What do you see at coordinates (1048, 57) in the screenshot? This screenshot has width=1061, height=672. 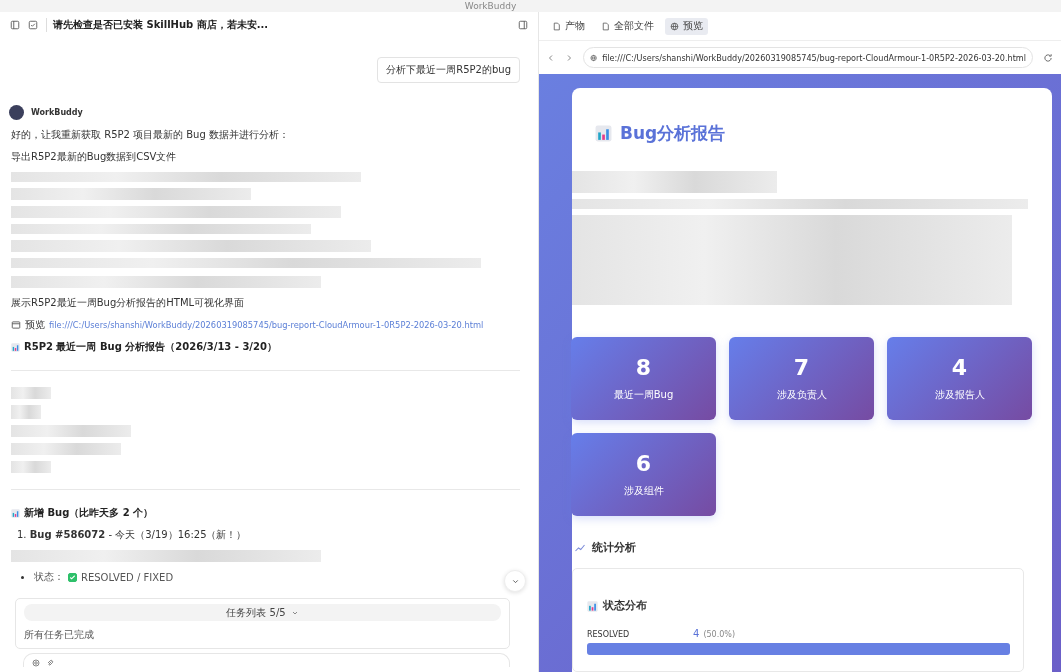 I see `refresh-icon` at bounding box center [1048, 57].